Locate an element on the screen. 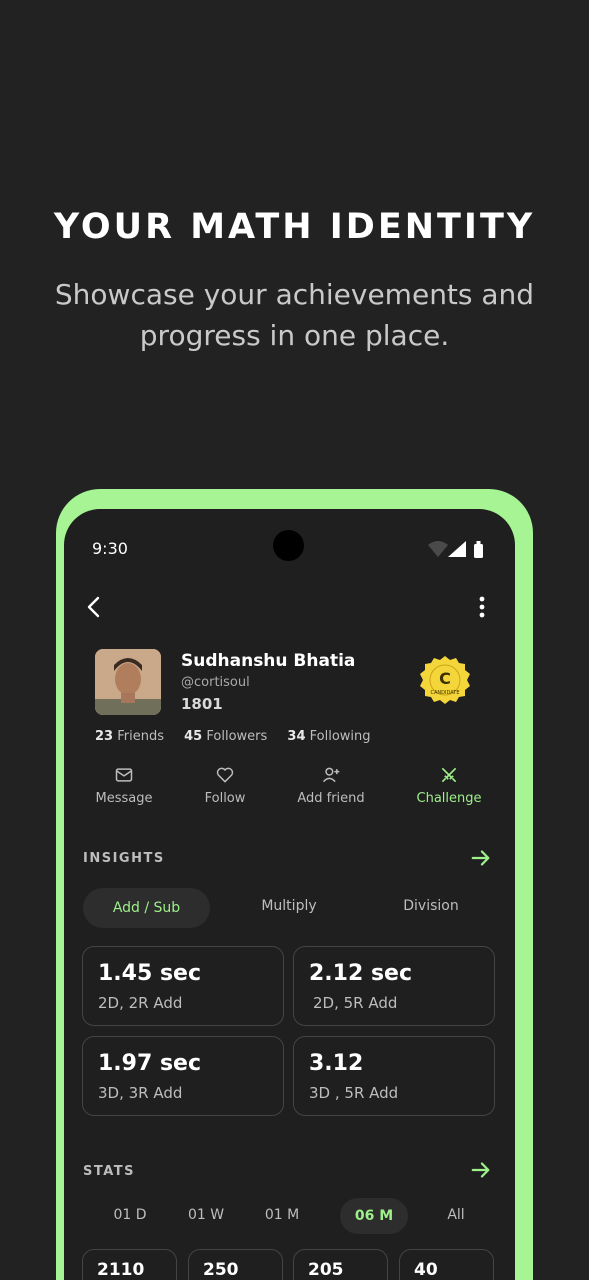 The image size is (589, 1280). back-button is located at coordinates (94, 607).